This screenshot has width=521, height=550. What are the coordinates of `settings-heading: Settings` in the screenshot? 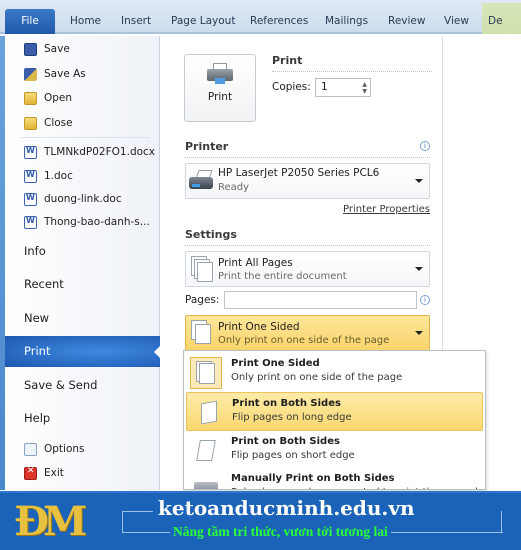 It's located at (211, 234).